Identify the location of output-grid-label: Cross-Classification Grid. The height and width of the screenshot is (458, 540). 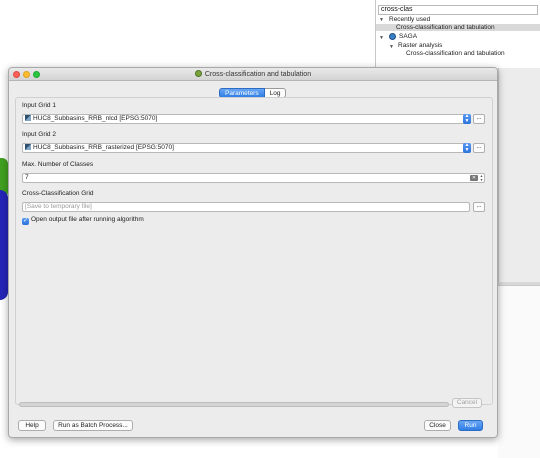
(58, 193).